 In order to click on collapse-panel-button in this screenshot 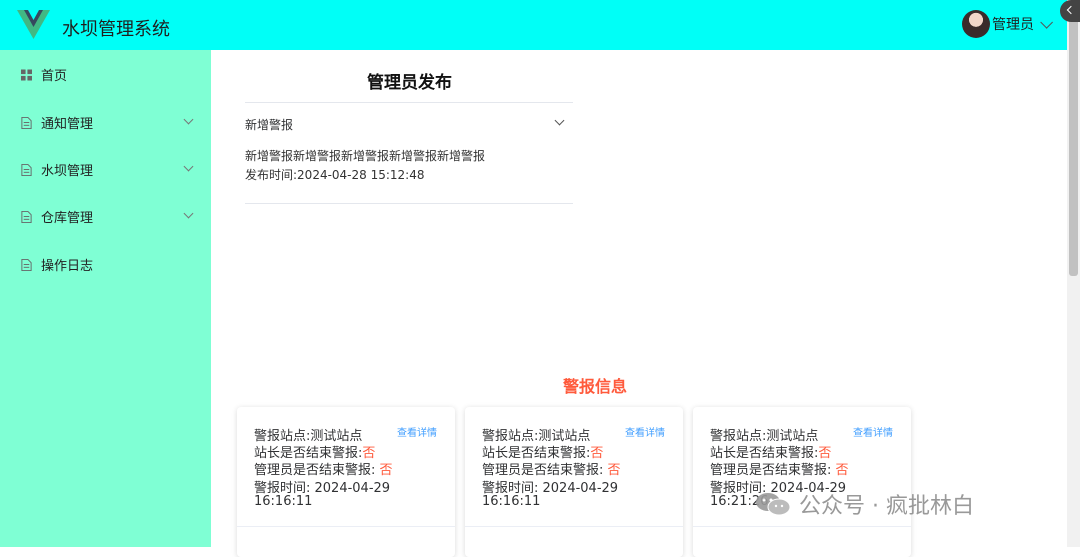, I will do `click(1070, 11)`.